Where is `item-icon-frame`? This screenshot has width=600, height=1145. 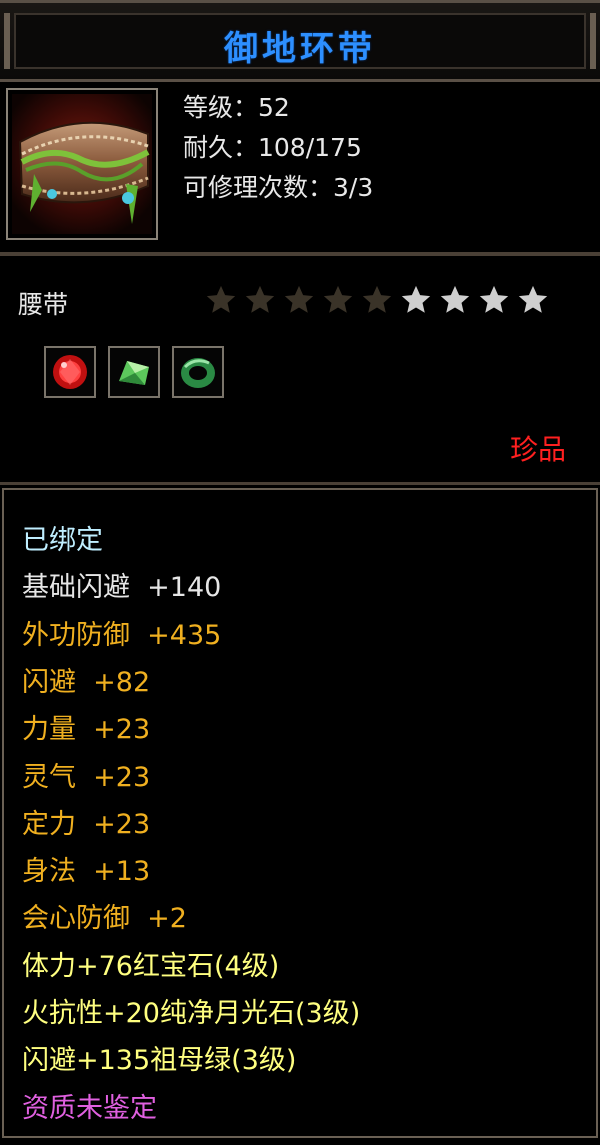 item-icon-frame is located at coordinates (82, 164).